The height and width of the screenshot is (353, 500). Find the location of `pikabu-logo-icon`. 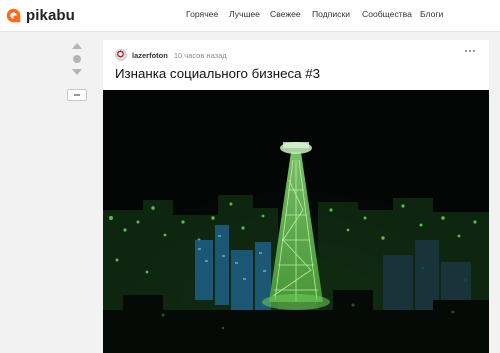

pikabu-logo-icon is located at coordinates (13, 15).